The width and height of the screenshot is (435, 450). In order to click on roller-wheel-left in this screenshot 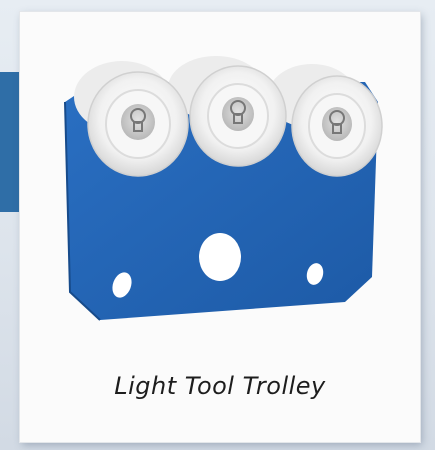, I will do `click(138, 124)`.